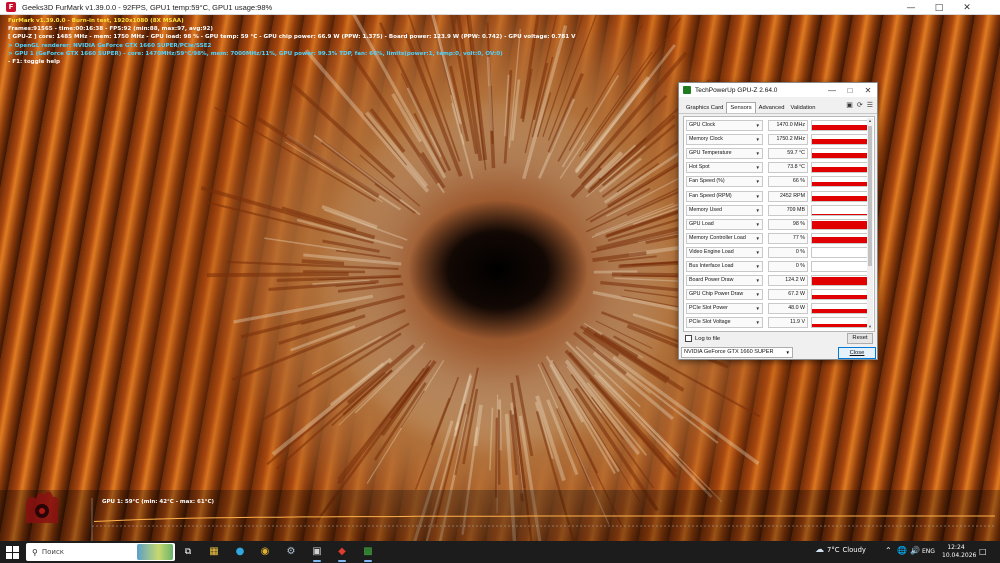 This screenshot has height=563, width=1000. I want to click on sensor-name-dropdown: Fan Speed (%) ▼, so click(724, 182).